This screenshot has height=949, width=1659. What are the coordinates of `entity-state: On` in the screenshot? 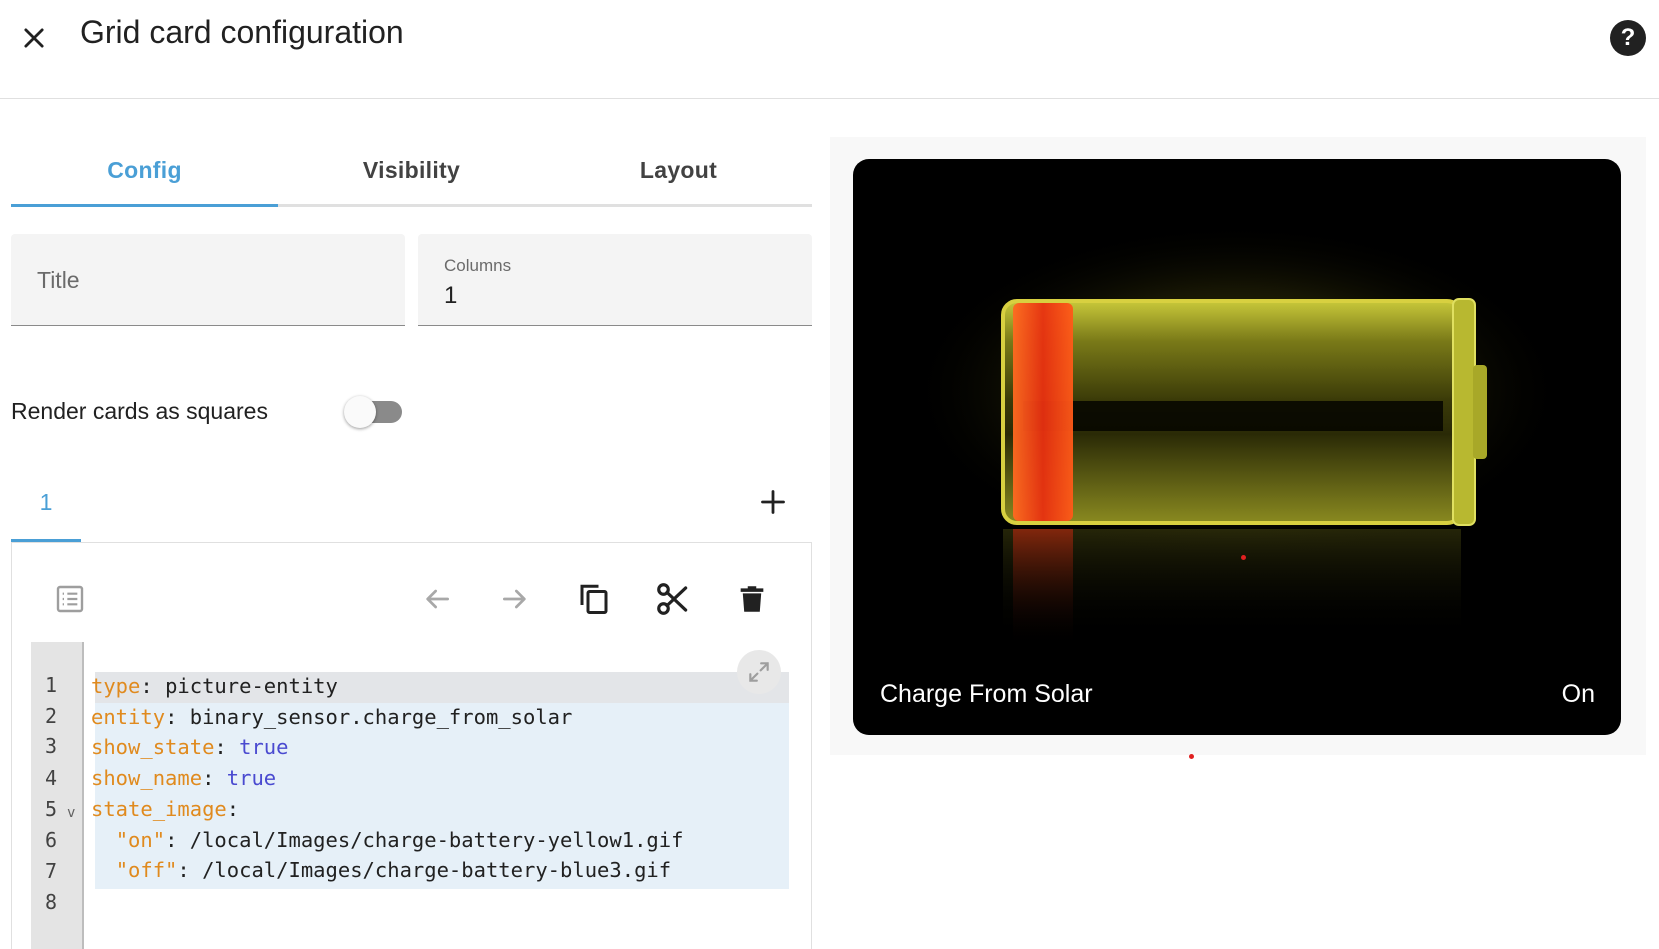 It's located at (1578, 694).